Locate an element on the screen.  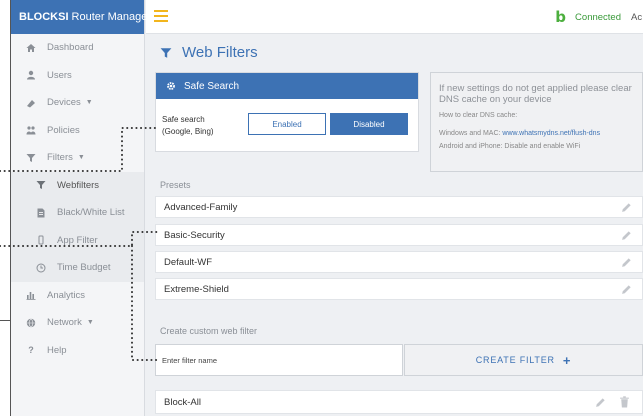
preset-name: Default-WF is located at coordinates (188, 262).